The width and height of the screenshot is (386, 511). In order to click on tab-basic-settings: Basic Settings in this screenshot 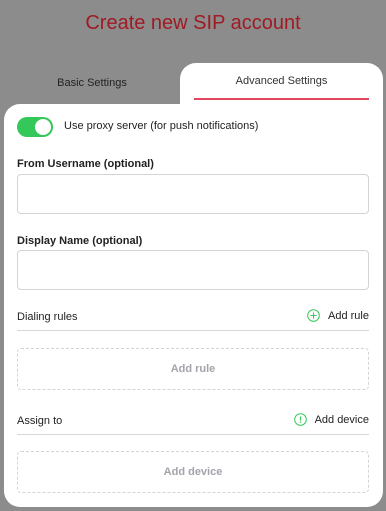, I will do `click(92, 83)`.